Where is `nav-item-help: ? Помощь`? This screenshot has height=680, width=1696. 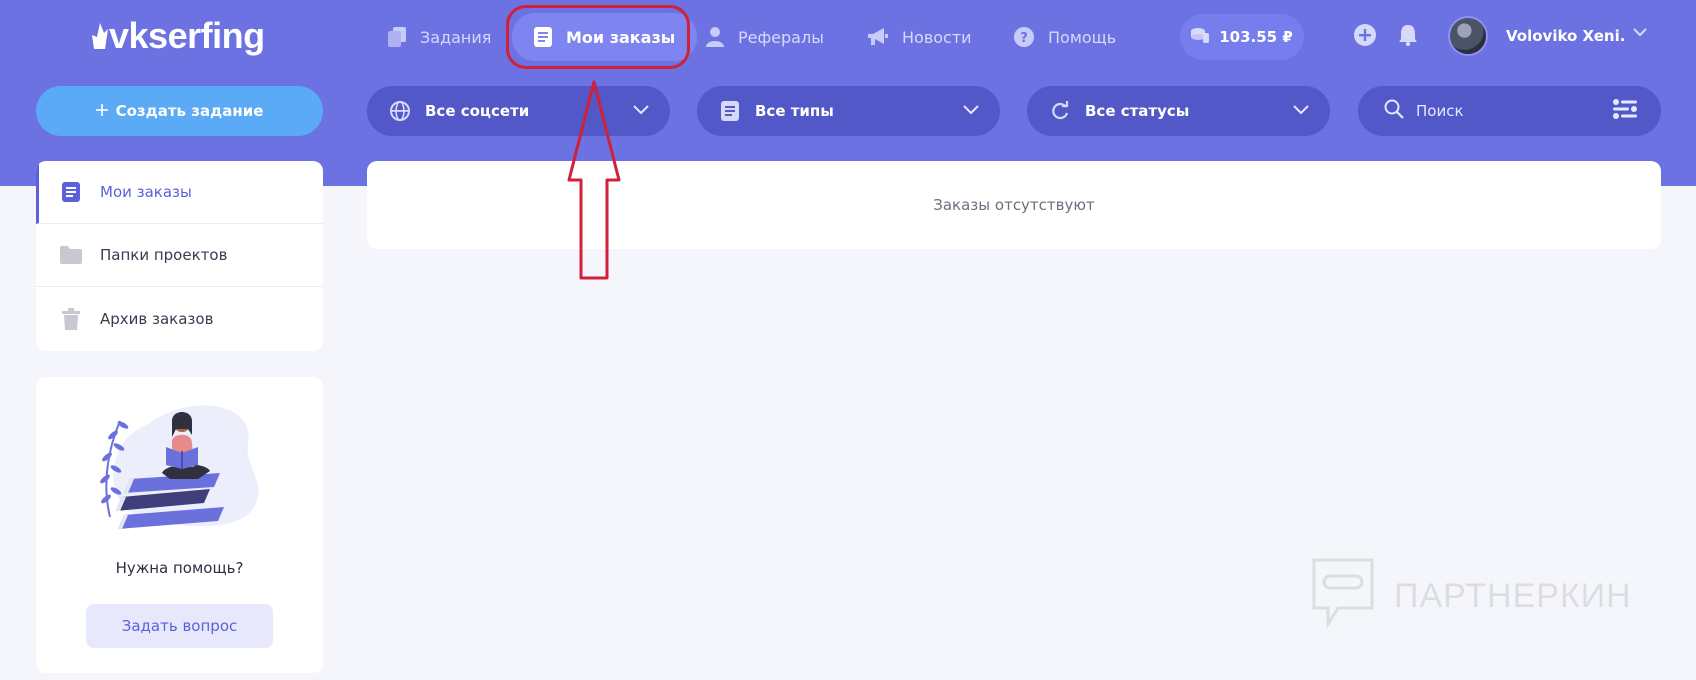 nav-item-help: ? Помощь is located at coordinates (1065, 37).